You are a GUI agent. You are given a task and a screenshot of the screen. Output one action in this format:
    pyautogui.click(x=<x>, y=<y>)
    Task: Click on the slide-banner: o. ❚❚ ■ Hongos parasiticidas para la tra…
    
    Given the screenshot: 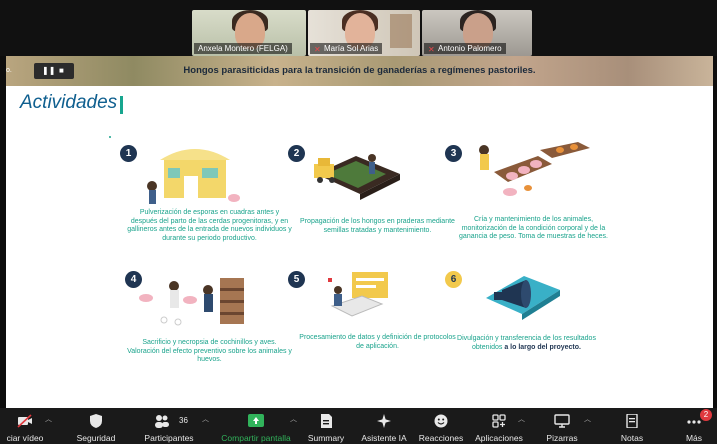 What is the action you would take?
    pyautogui.click(x=359, y=71)
    